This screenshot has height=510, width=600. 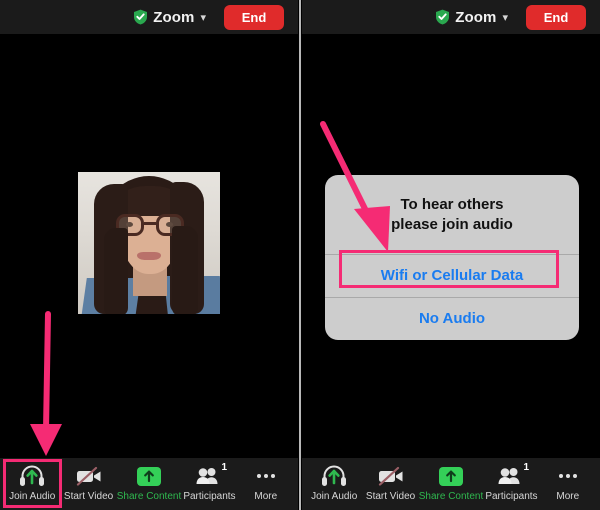 I want to click on dialog-button-wifi-or-cellular-data: Wifi or Cellular Data, so click(x=452, y=276).